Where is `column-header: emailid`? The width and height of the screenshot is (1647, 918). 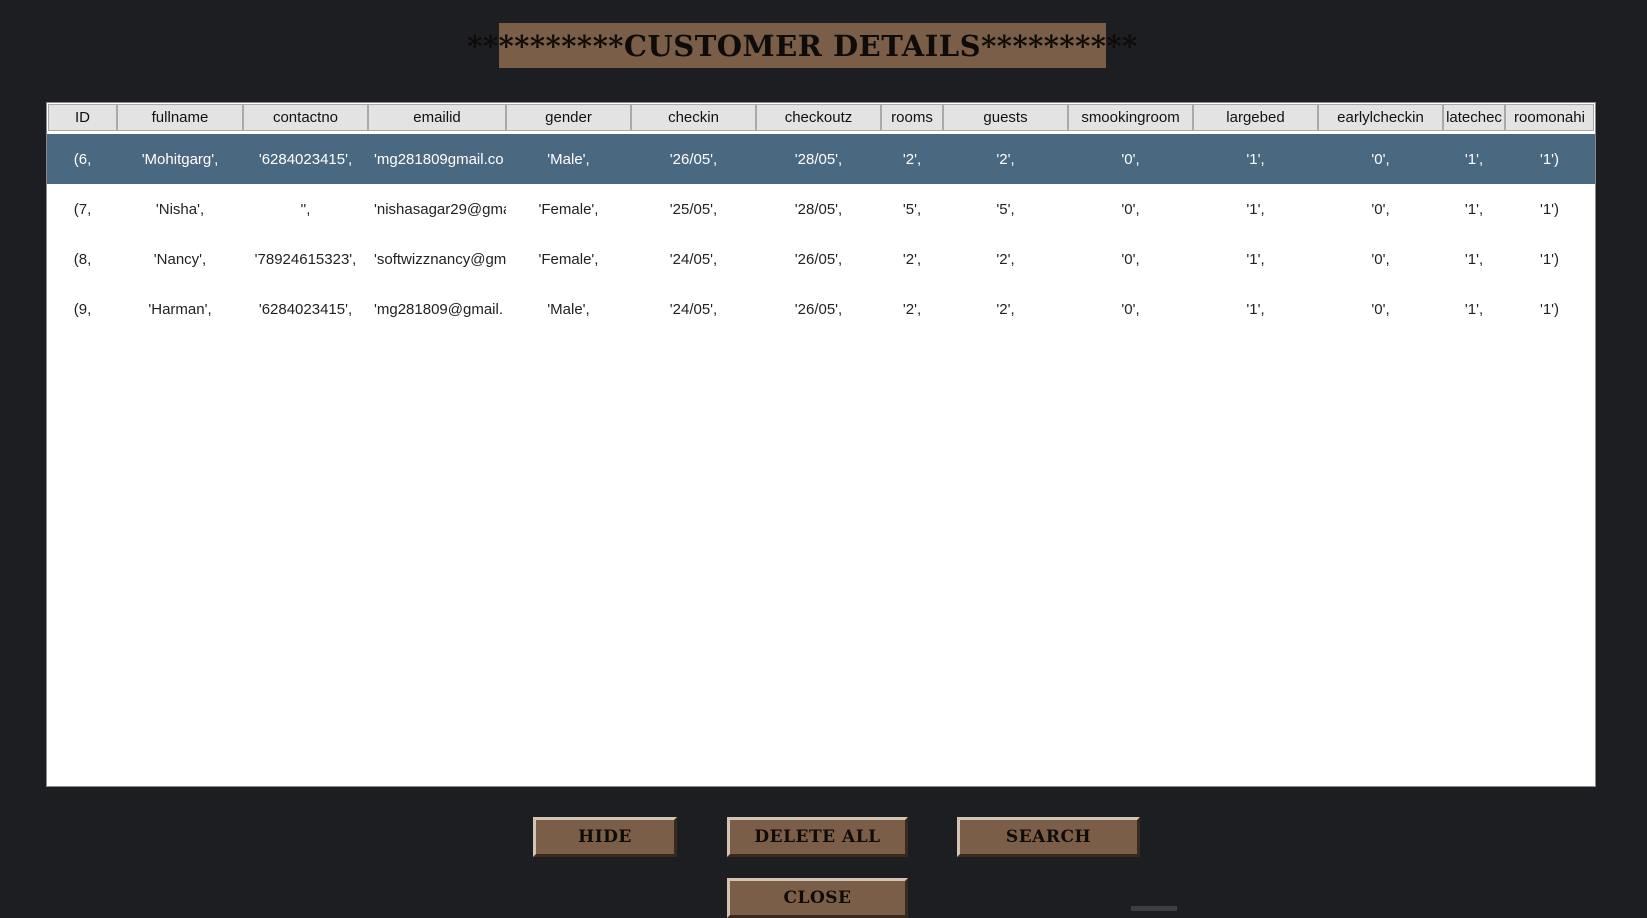
column-header: emailid is located at coordinates (437, 117).